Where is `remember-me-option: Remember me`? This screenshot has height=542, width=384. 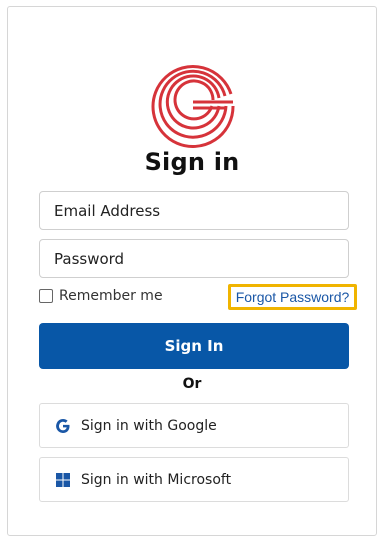 remember-me-option: Remember me is located at coordinates (101, 296).